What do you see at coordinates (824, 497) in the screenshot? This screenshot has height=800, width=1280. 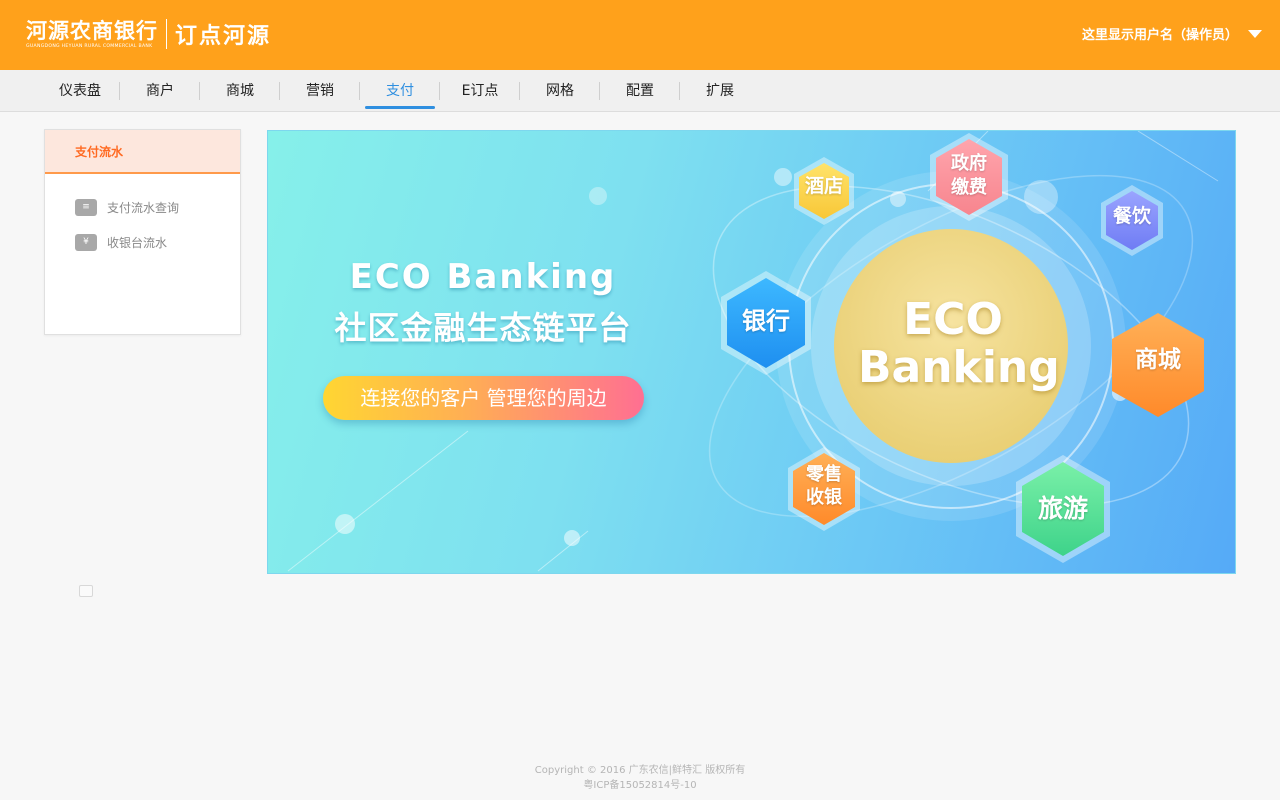 I see `hex-label-retail-2: 收银` at bounding box center [824, 497].